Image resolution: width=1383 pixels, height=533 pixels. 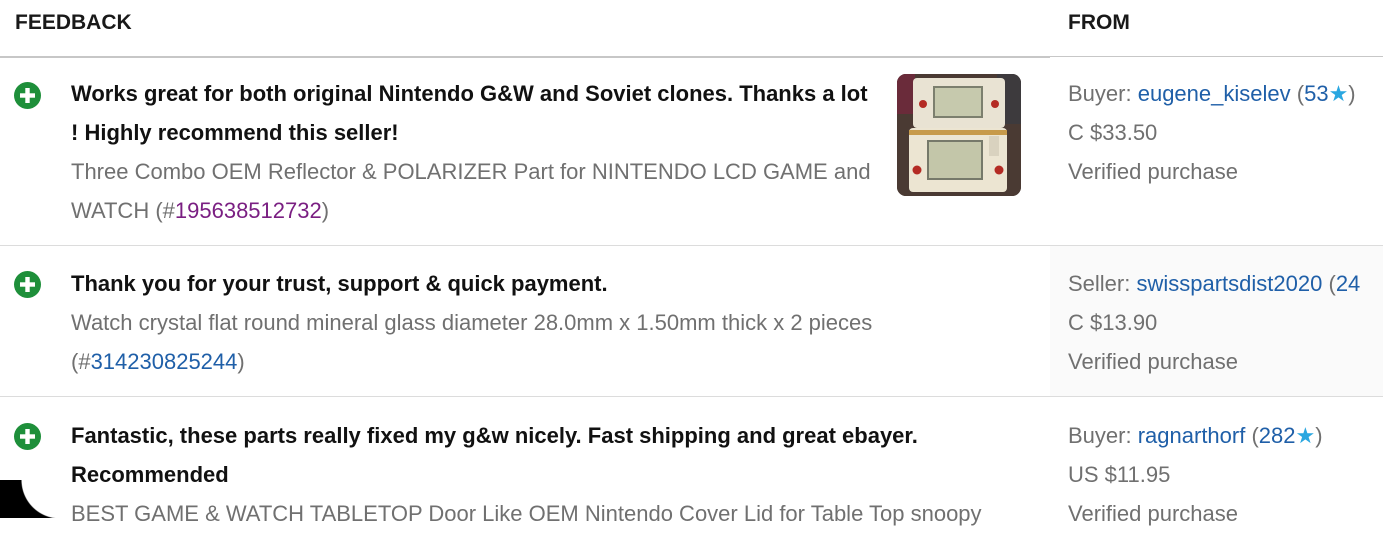 What do you see at coordinates (30, 499) in the screenshot?
I see `screen-corner` at bounding box center [30, 499].